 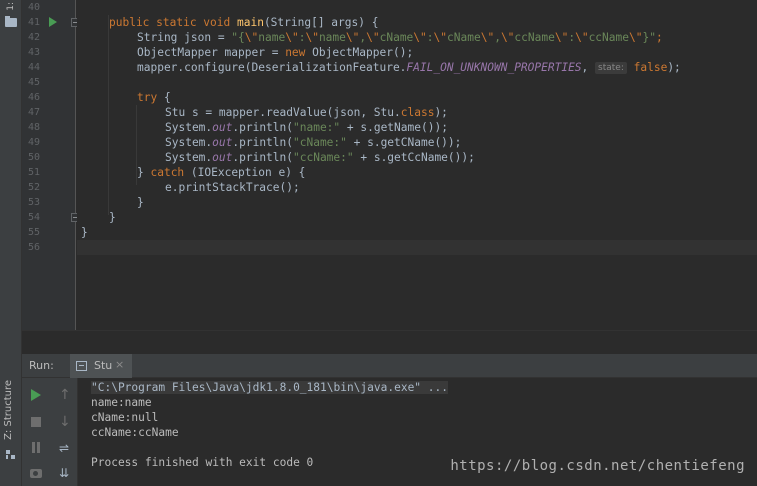 I want to click on line-number: 51, so click(x=33, y=172).